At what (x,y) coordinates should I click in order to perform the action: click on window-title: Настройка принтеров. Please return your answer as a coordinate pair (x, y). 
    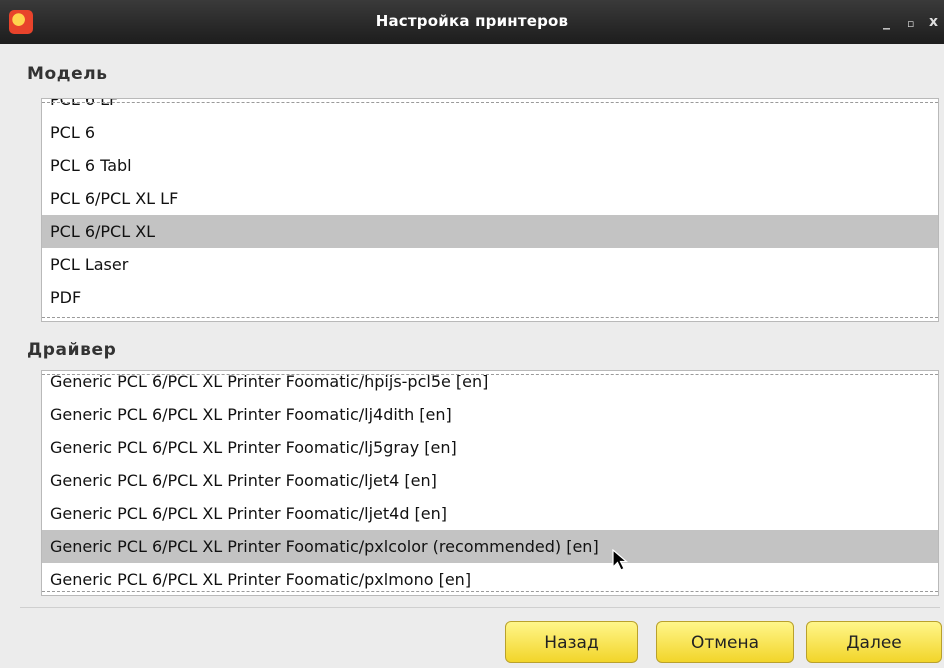
    Looking at the image, I should click on (472, 21).